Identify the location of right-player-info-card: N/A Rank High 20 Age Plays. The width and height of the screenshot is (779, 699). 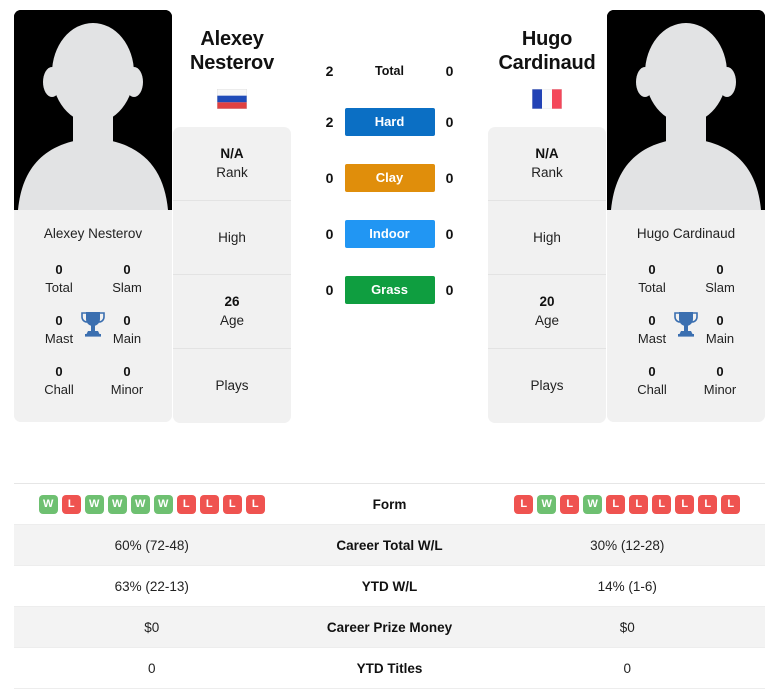
(547, 275).